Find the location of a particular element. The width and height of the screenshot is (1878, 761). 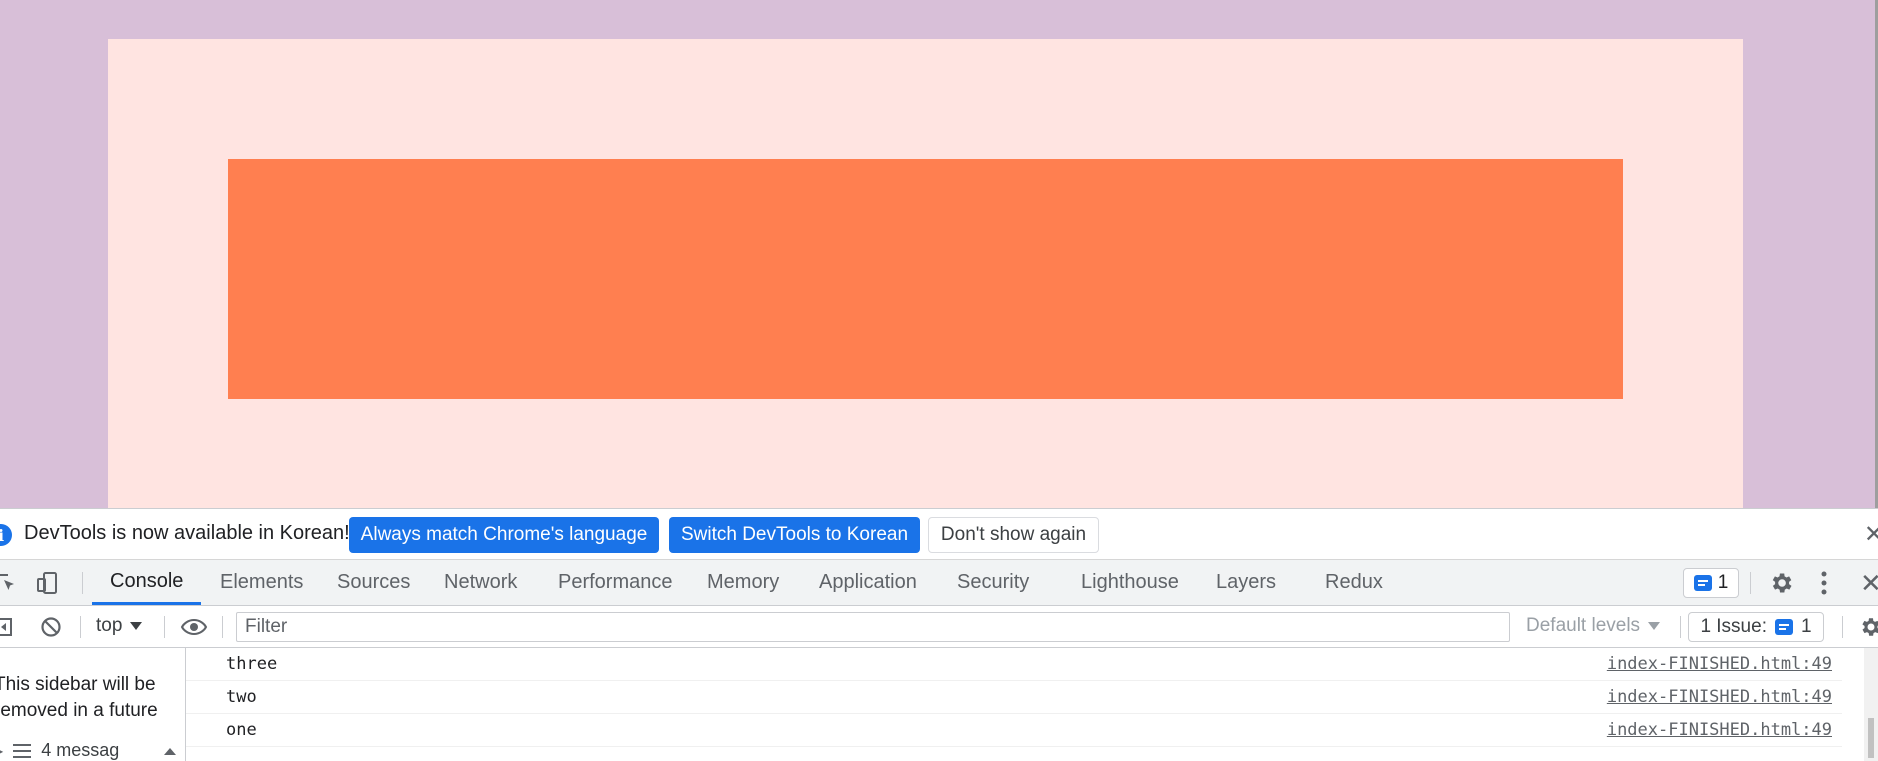

filter-input is located at coordinates (873, 627).